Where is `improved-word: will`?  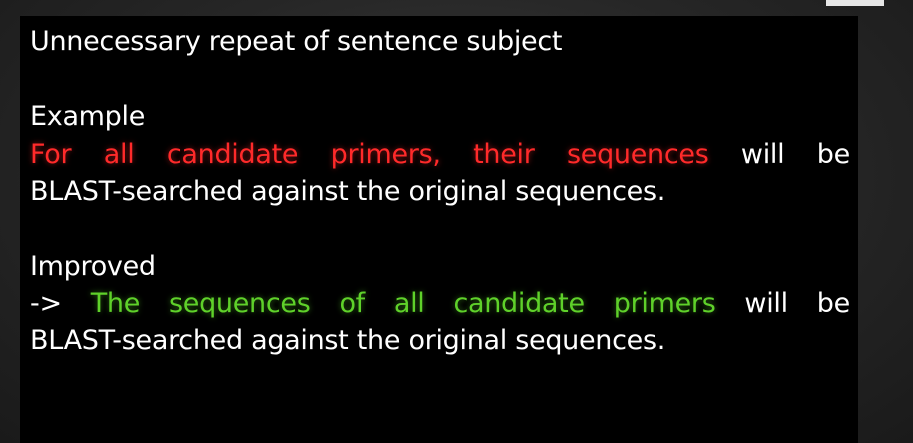
improved-word: will is located at coordinates (766, 303).